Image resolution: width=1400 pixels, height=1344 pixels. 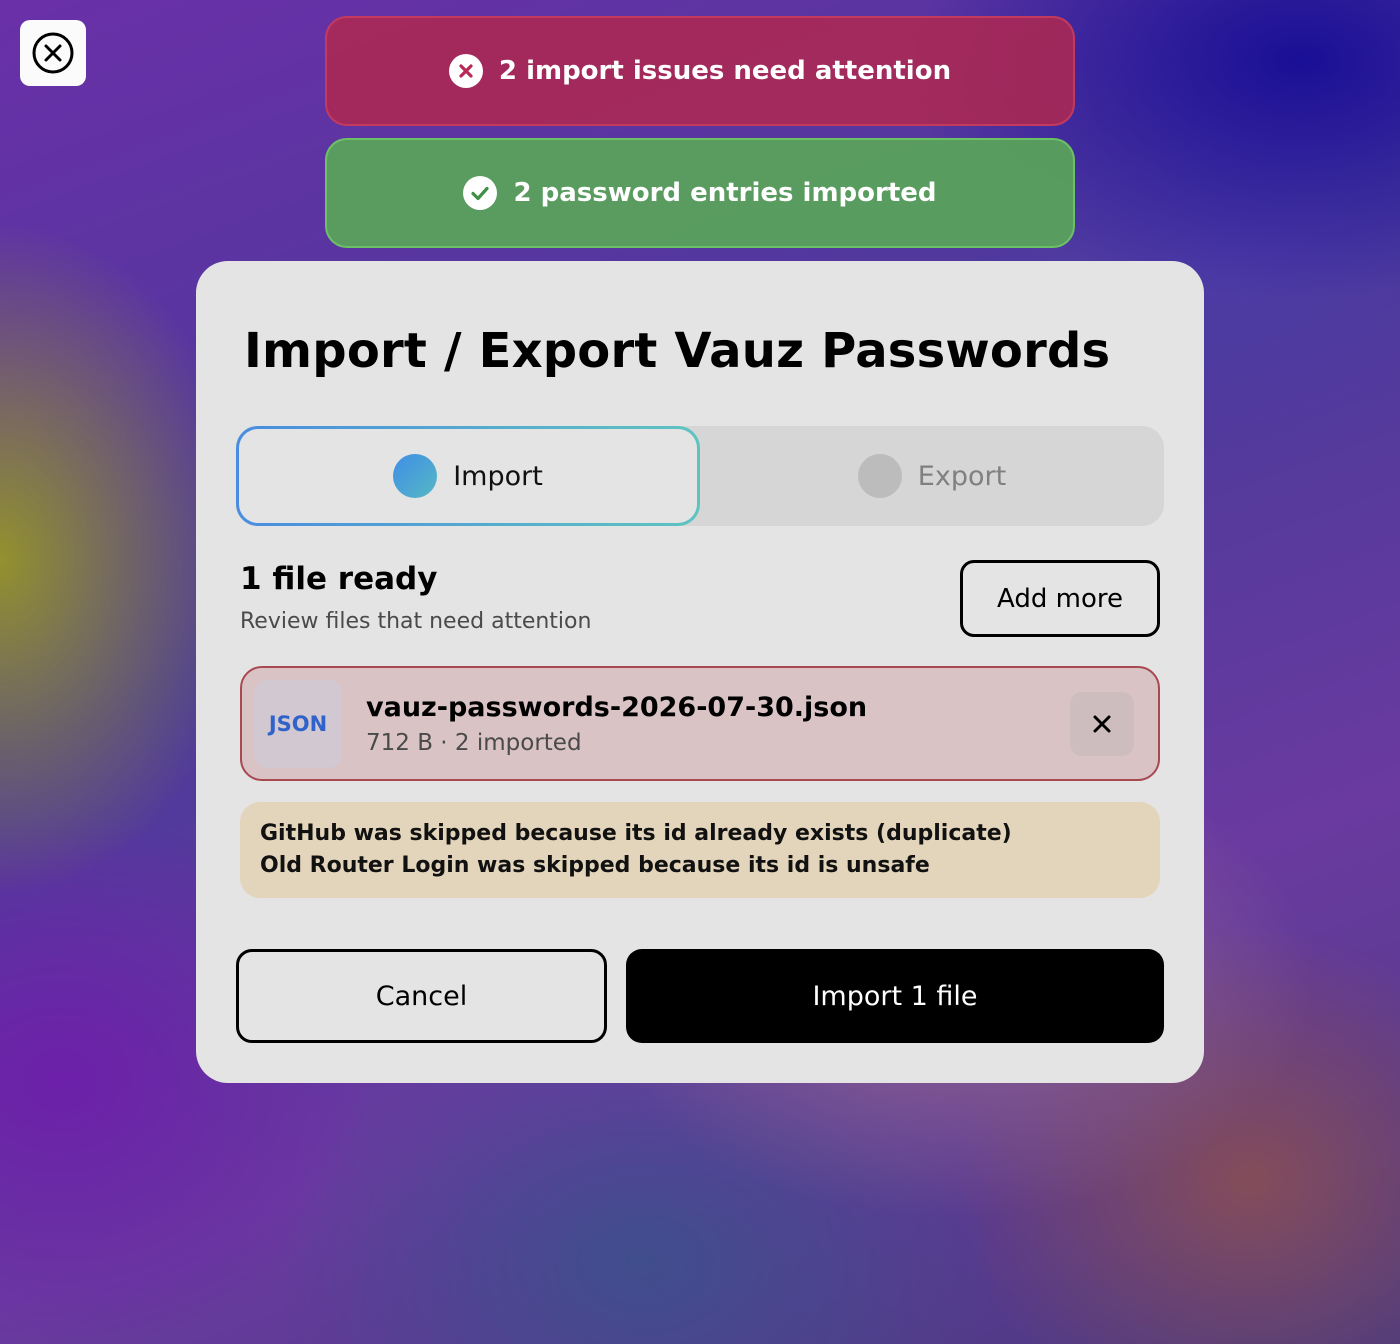 What do you see at coordinates (416, 621) in the screenshot?
I see `files-subtitle: Review files that need attention` at bounding box center [416, 621].